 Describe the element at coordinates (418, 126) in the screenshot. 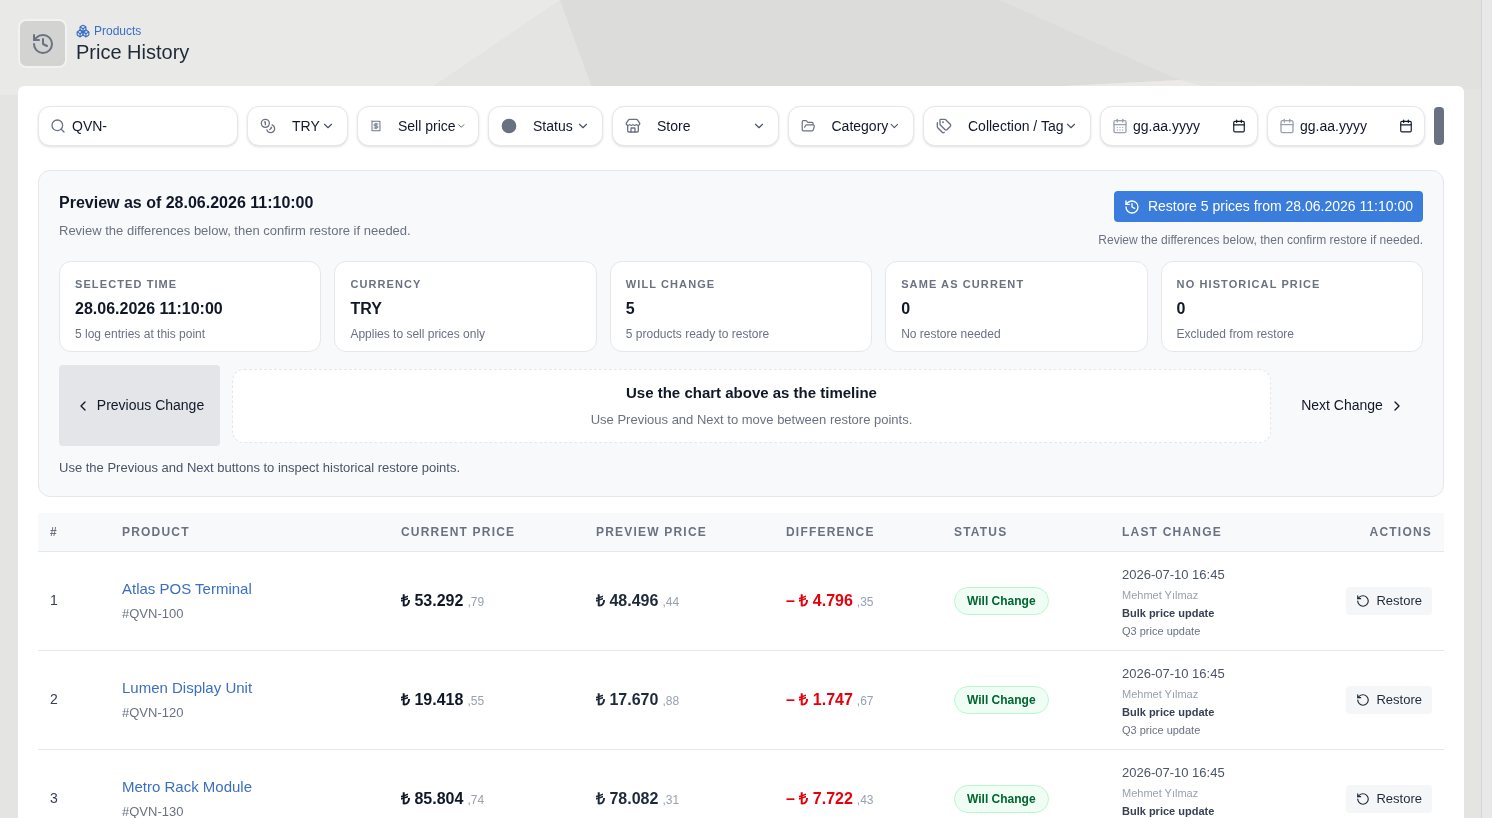

I see `filter-dropdown: Sell price` at that location.